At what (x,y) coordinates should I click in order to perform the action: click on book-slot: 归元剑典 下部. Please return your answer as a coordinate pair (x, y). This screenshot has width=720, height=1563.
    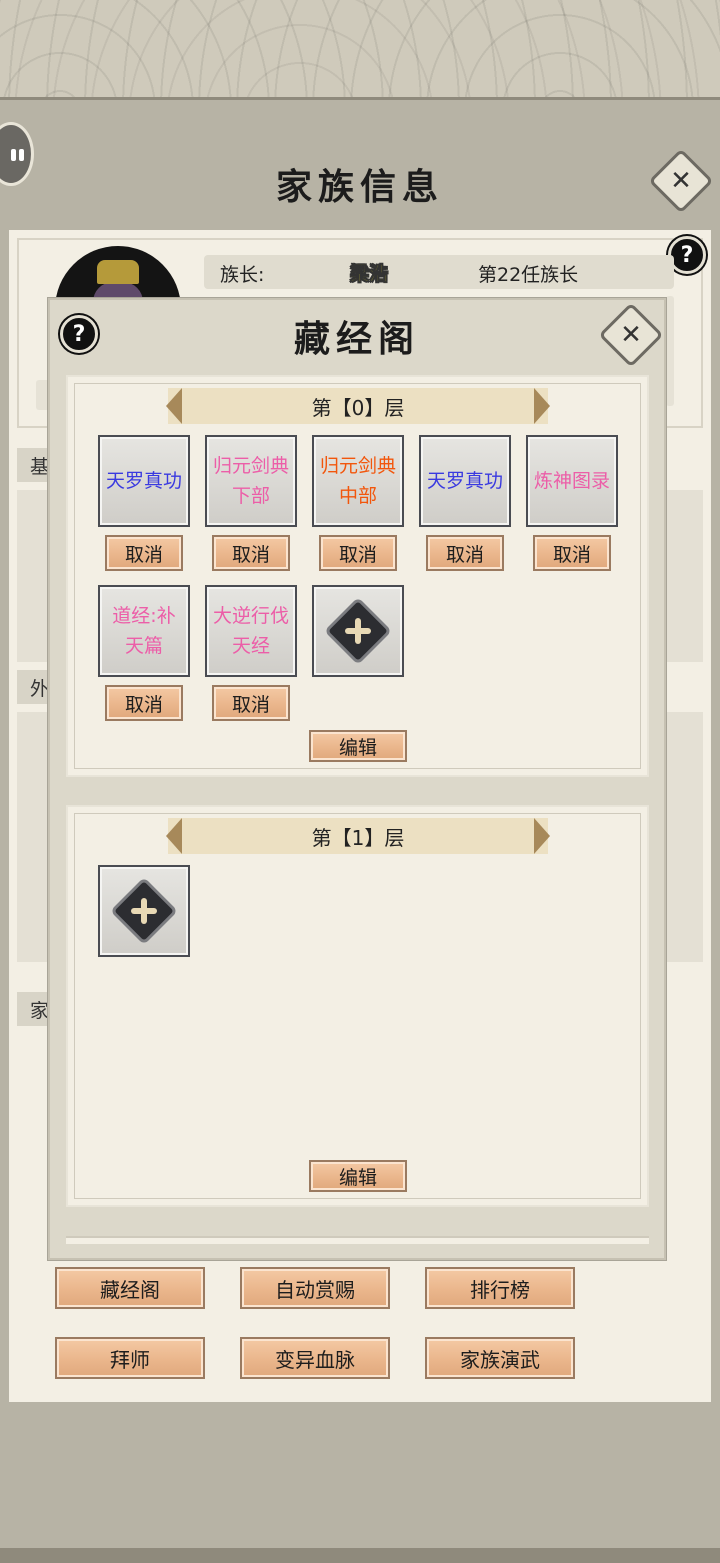
    Looking at the image, I should click on (251, 481).